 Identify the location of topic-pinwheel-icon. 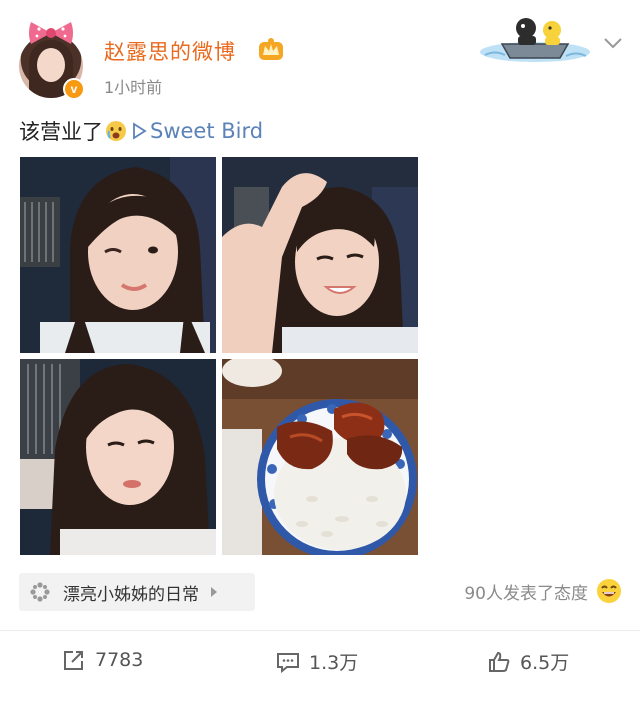
(40, 592).